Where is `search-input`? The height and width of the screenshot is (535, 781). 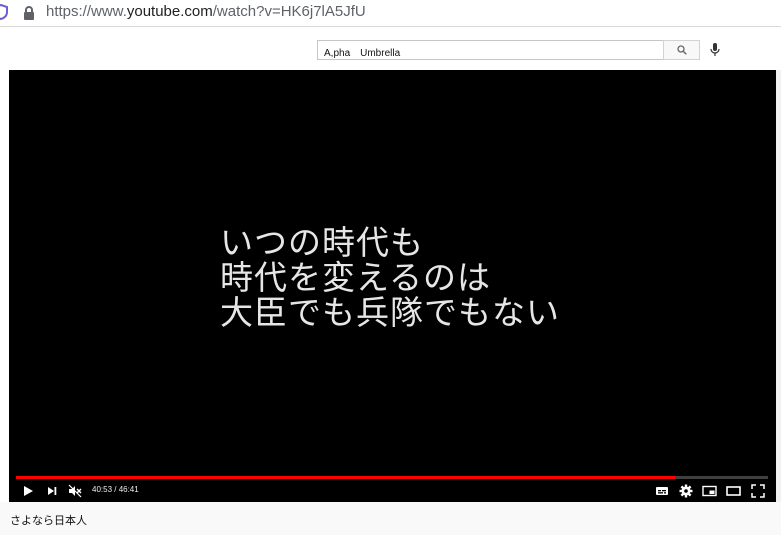 search-input is located at coordinates (488, 51).